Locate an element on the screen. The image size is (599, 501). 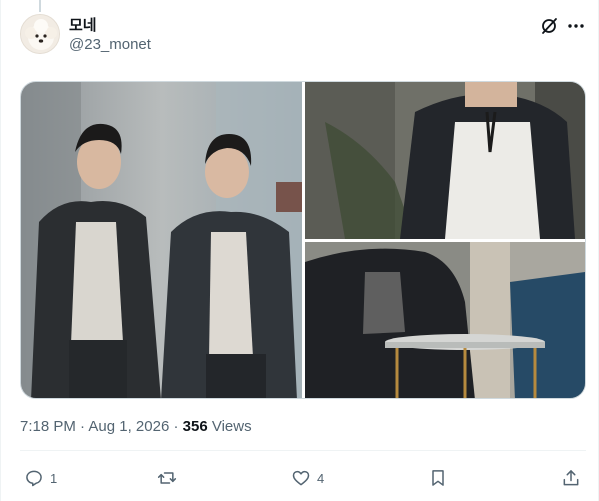
grok-icon is located at coordinates (549, 26).